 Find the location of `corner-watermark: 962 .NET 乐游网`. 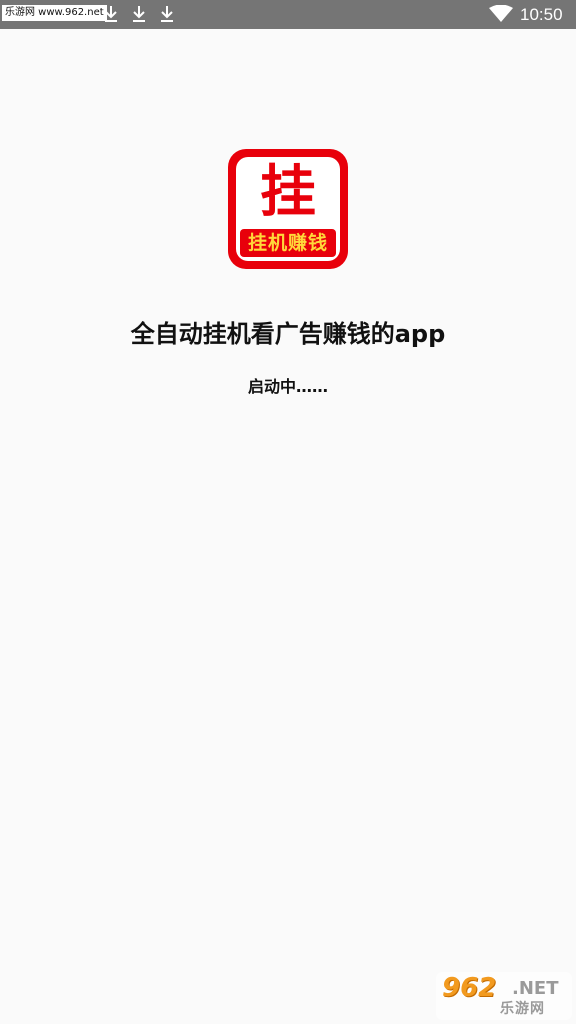

corner-watermark: 962 .NET 乐游网 is located at coordinates (504, 996).